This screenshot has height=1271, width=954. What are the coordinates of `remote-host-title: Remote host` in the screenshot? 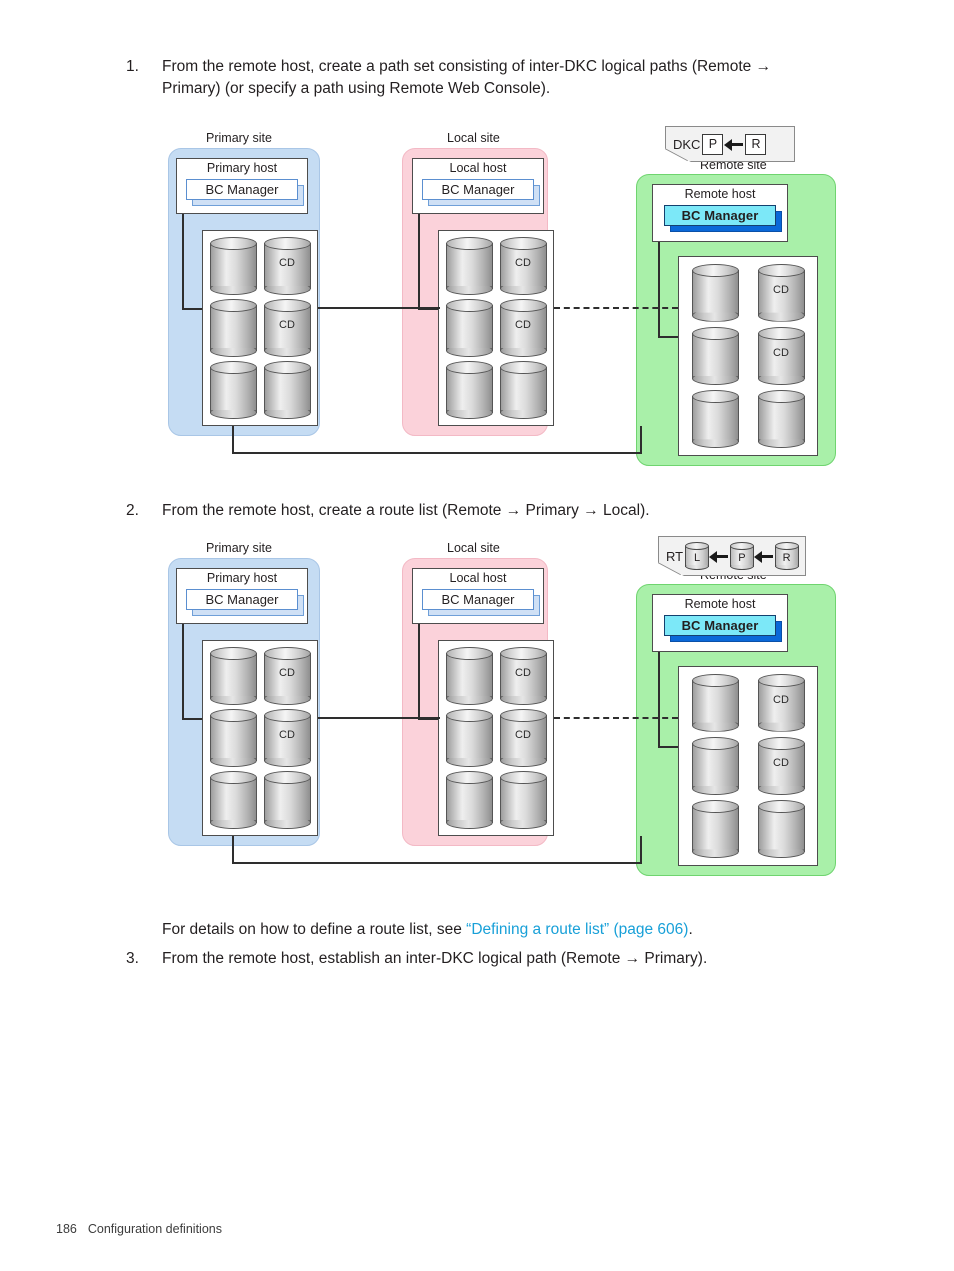 It's located at (720, 604).